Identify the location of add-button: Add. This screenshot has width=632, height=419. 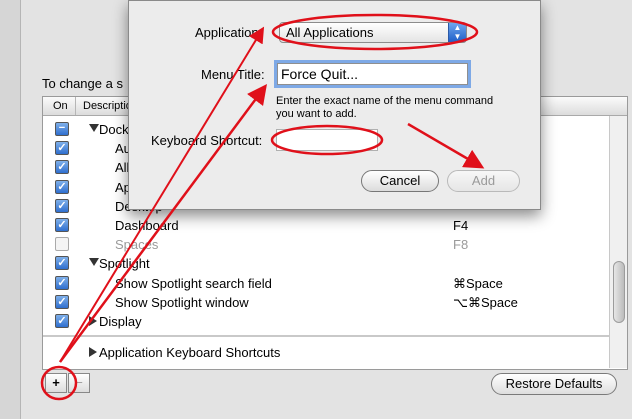
(483, 181).